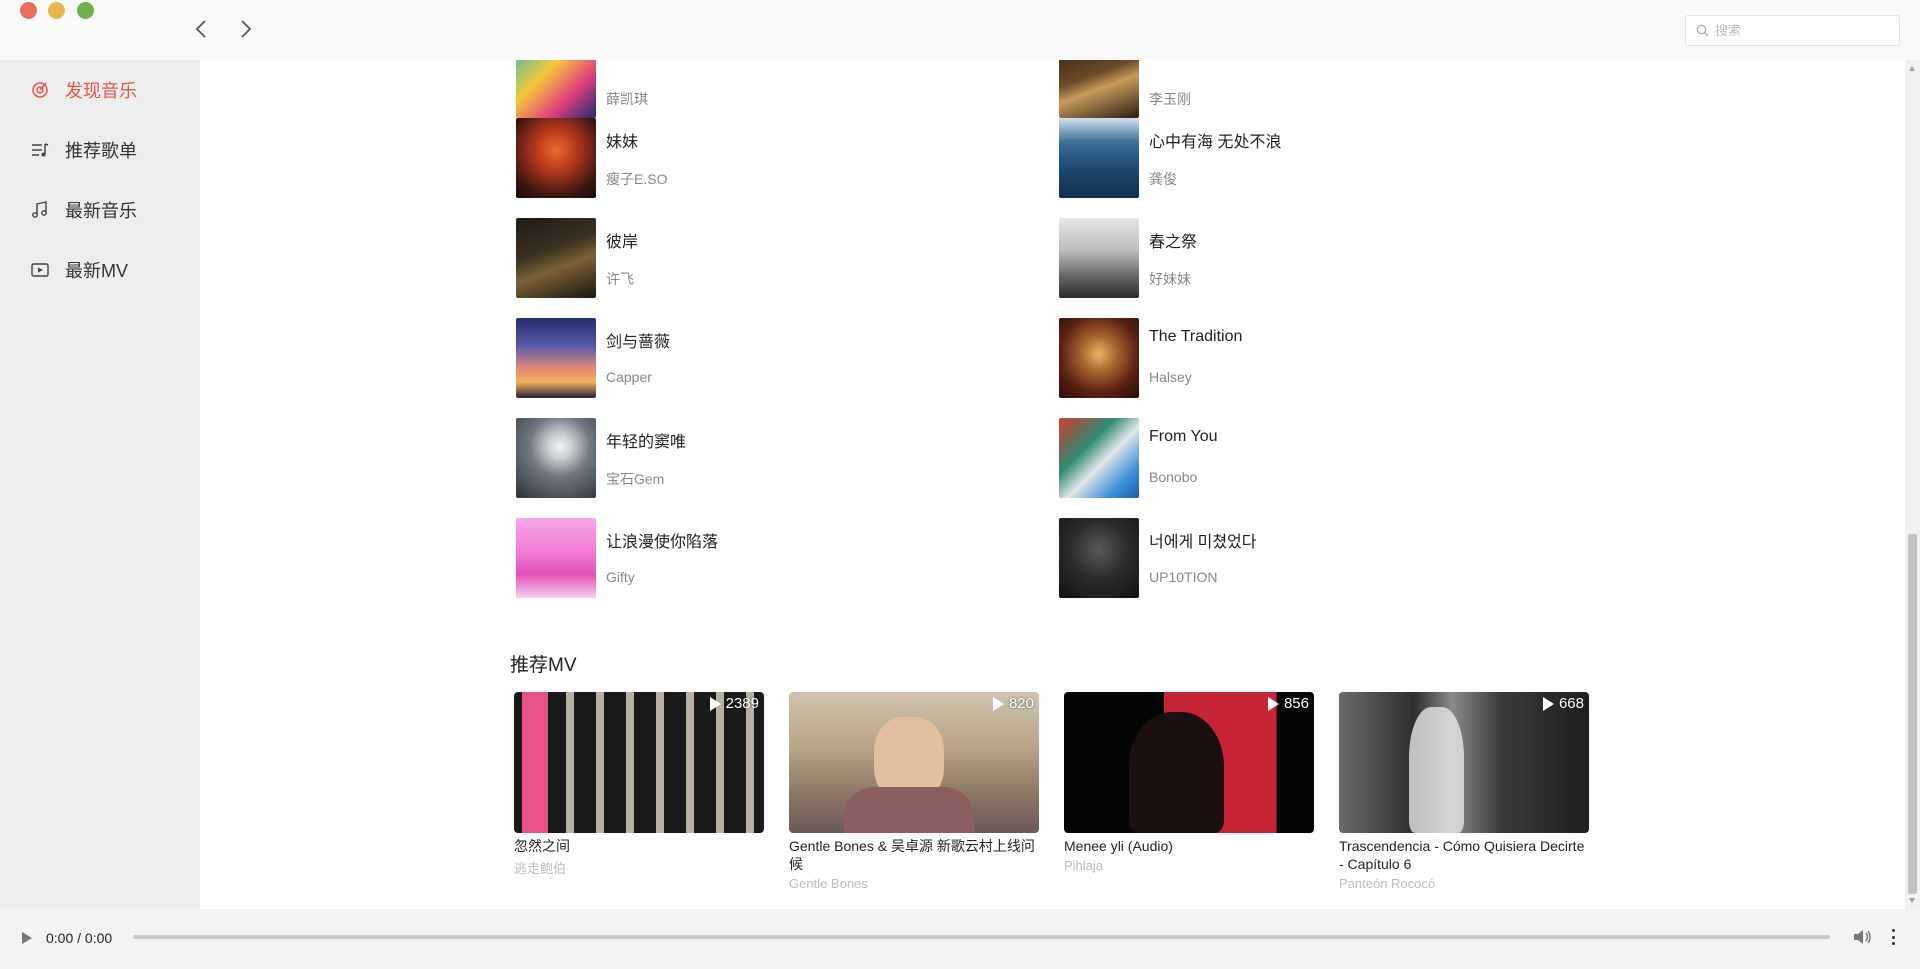 The image size is (1920, 969). Describe the element at coordinates (535, 762) in the screenshot. I see `mv-thumbnail-accent` at that location.